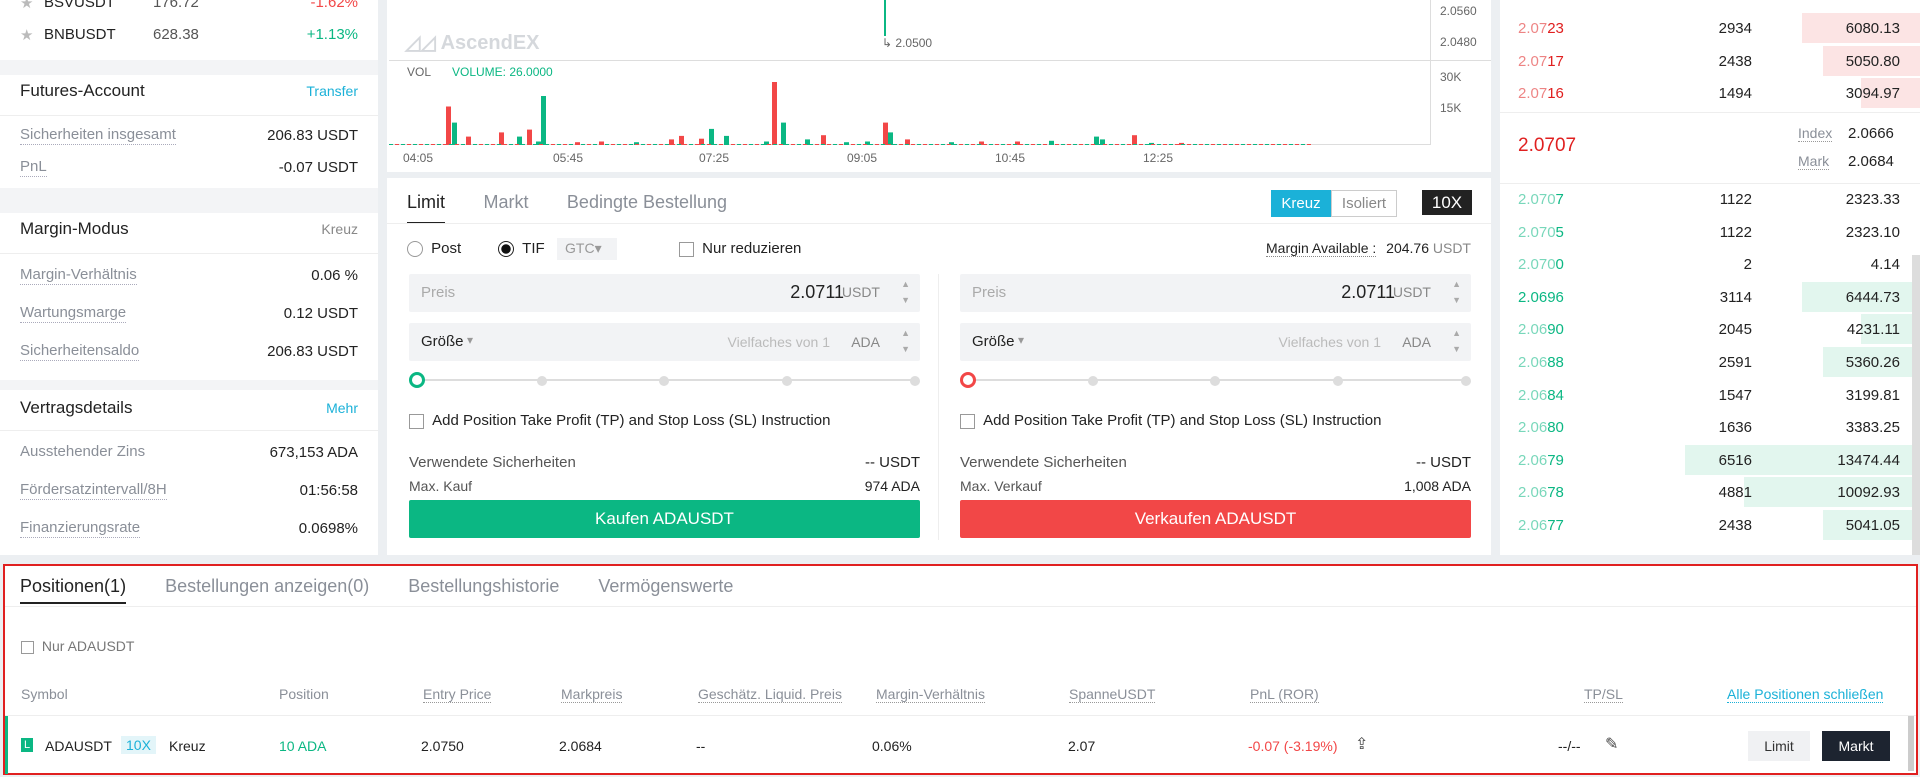 This screenshot has height=777, width=1920. I want to click on reduce-only-option: Nur reduzieren, so click(740, 248).